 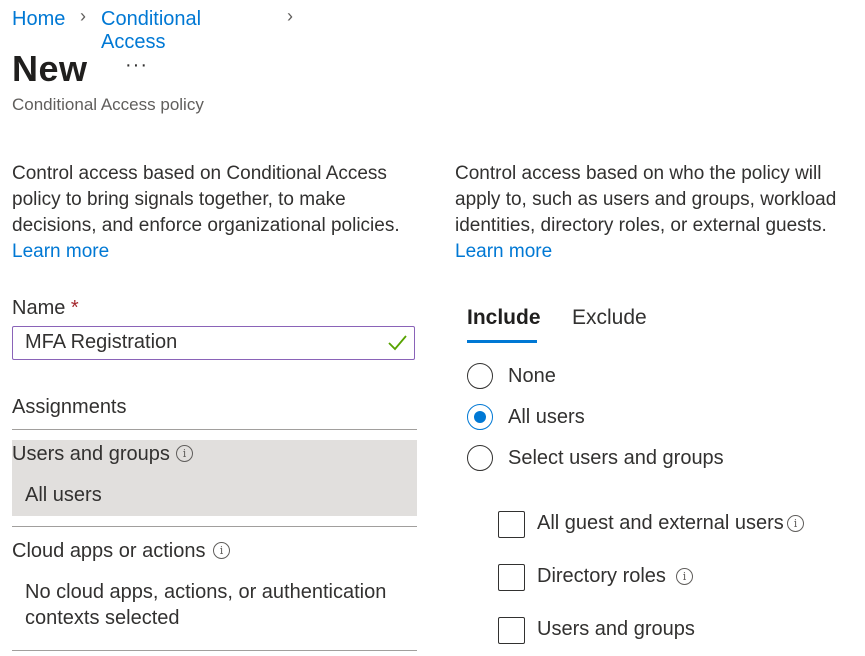 I want to click on breadcrumb-home-link: Home, so click(x=38, y=19).